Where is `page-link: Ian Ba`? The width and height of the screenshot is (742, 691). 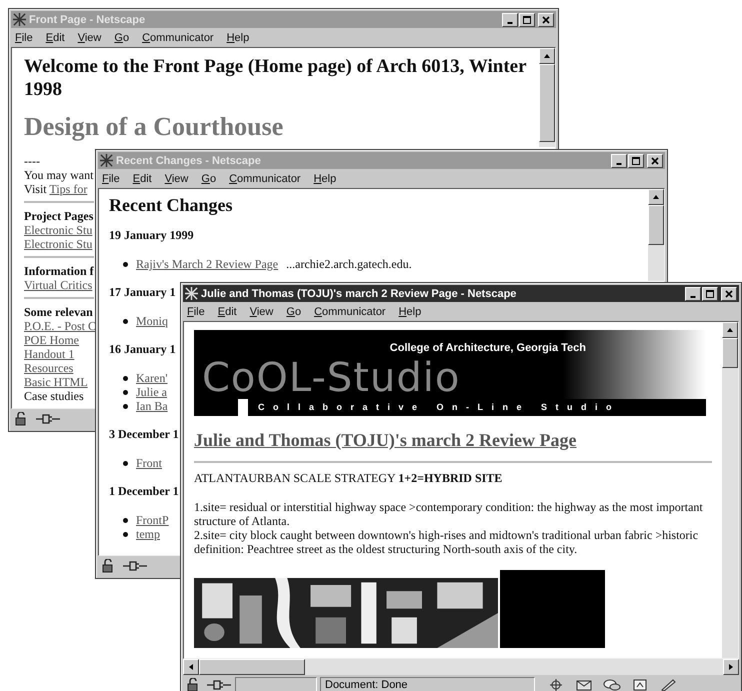
page-link: Ian Ba is located at coordinates (152, 406).